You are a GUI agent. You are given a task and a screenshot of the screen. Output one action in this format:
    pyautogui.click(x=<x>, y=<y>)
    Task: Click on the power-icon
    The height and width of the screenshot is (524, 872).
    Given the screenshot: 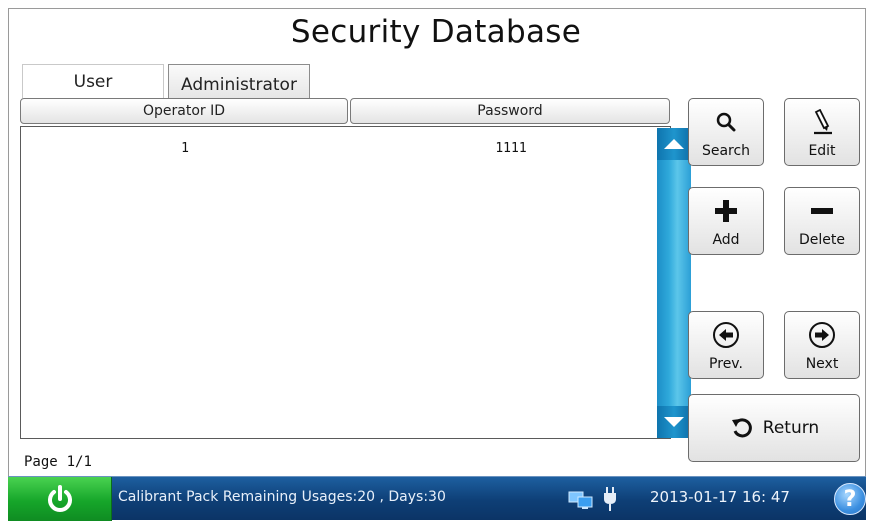 What is the action you would take?
    pyautogui.click(x=59, y=498)
    